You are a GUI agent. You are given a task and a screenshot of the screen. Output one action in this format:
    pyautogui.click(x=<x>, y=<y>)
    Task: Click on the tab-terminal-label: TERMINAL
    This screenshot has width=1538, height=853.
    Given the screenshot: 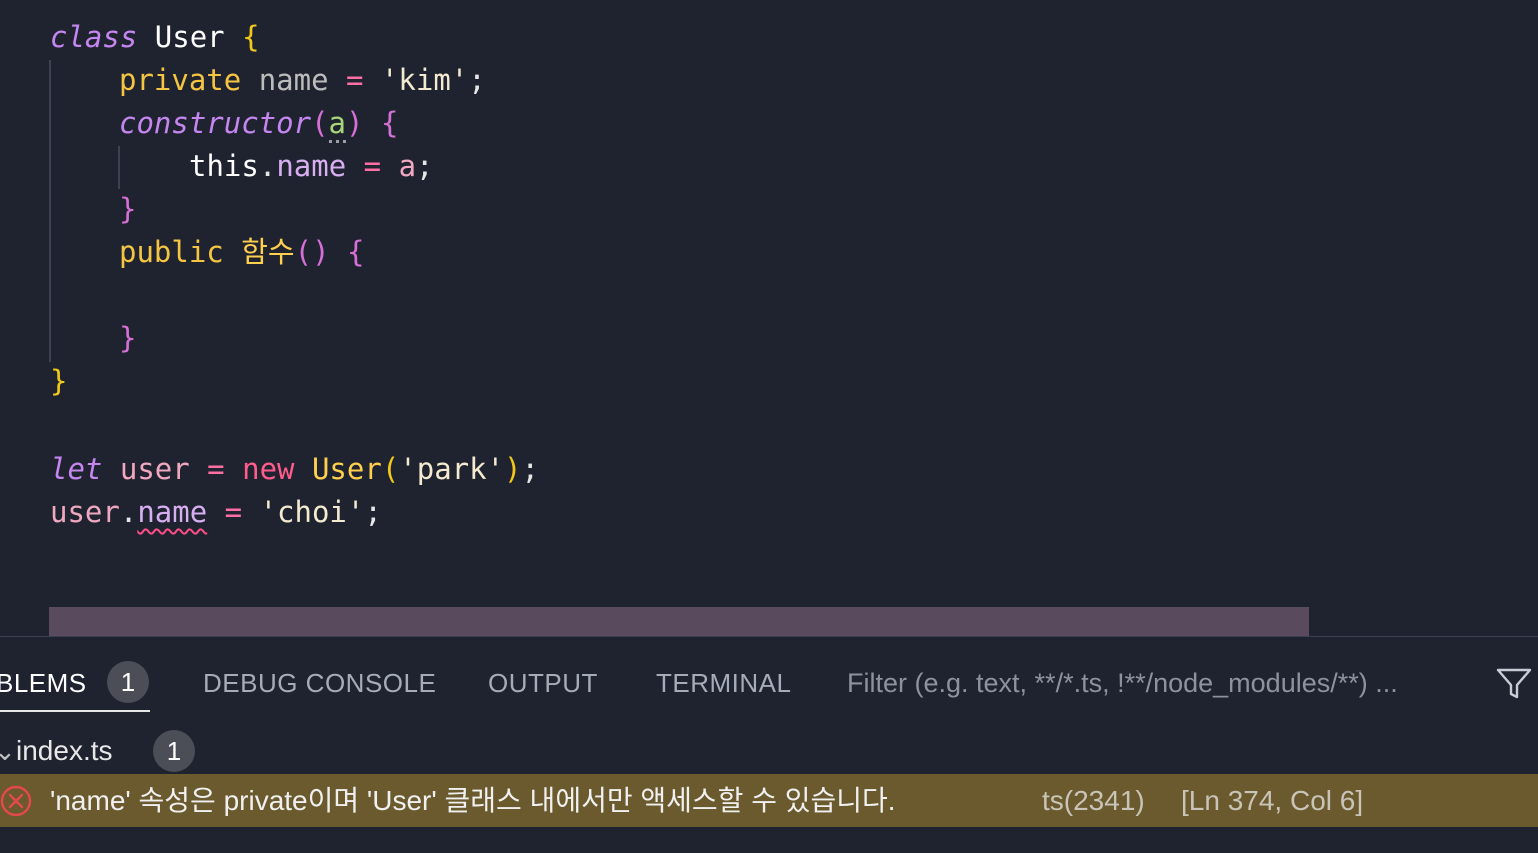 What is the action you would take?
    pyautogui.click(x=724, y=683)
    